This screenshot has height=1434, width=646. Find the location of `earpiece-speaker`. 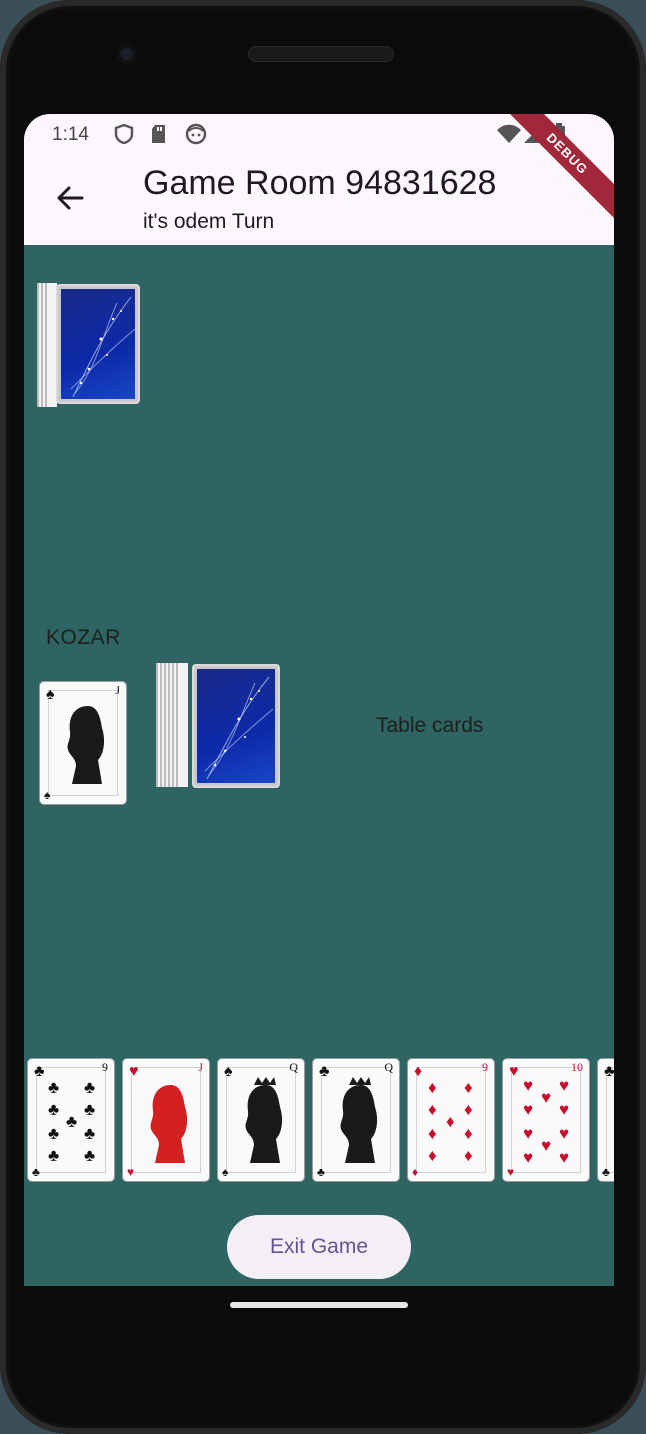

earpiece-speaker is located at coordinates (321, 54).